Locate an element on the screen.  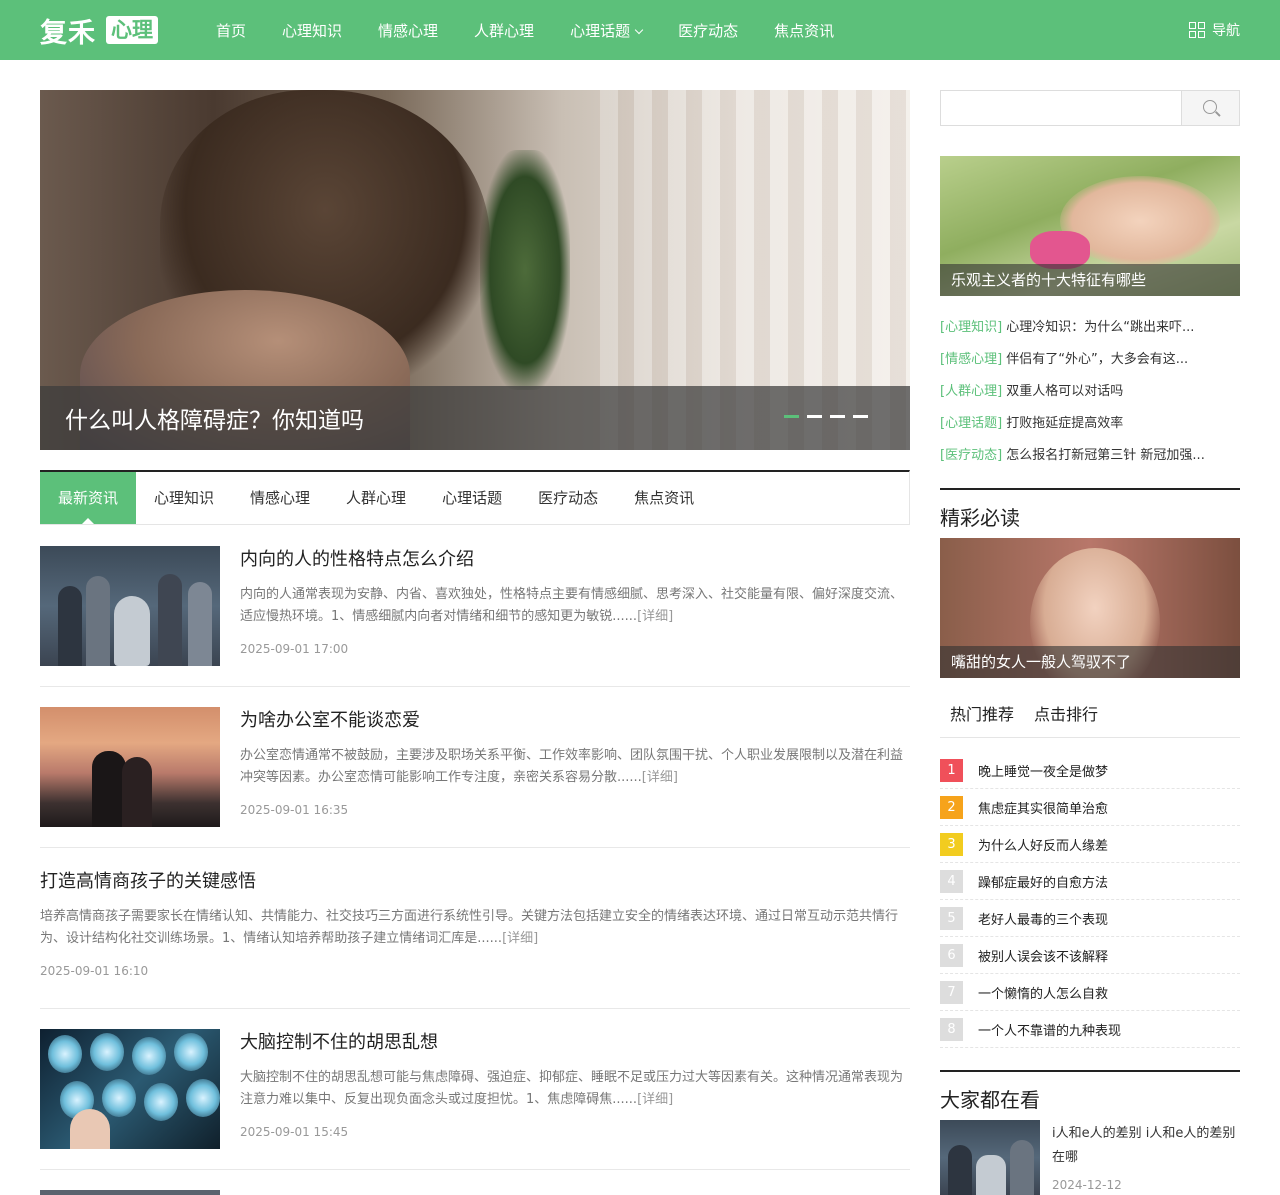
article-date: 2025-09-01 16:35 is located at coordinates (294, 810).